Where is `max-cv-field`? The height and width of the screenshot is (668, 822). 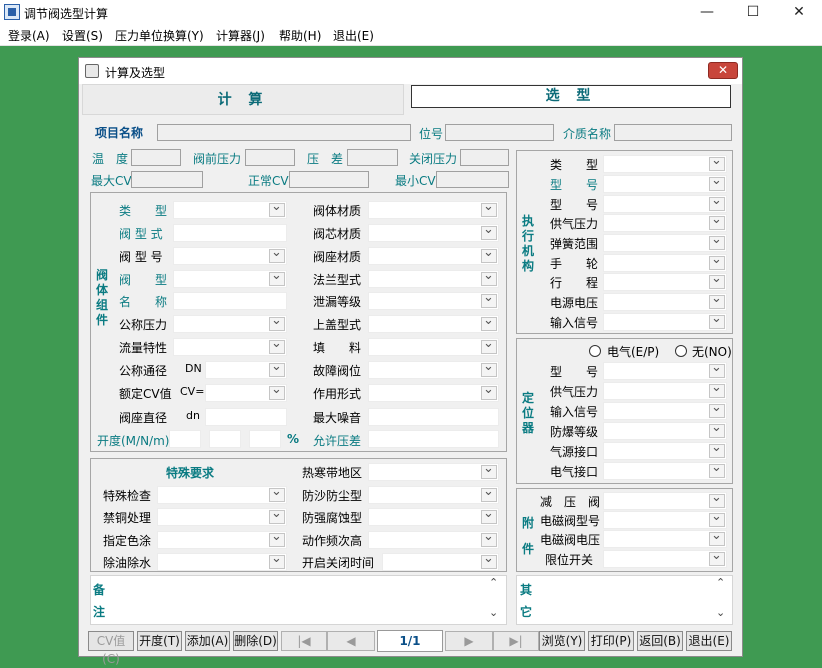 max-cv-field is located at coordinates (167, 179).